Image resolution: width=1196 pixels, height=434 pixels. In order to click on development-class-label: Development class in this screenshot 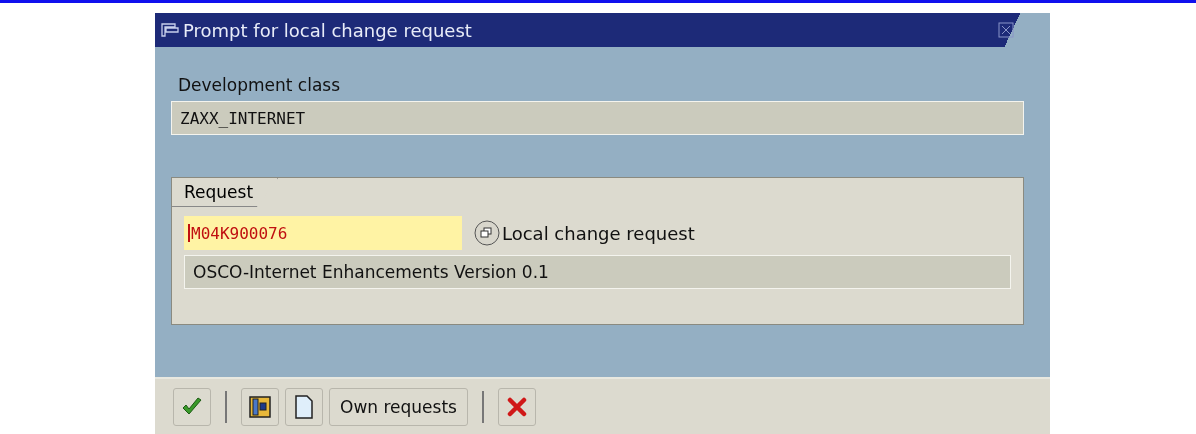, I will do `click(260, 85)`.